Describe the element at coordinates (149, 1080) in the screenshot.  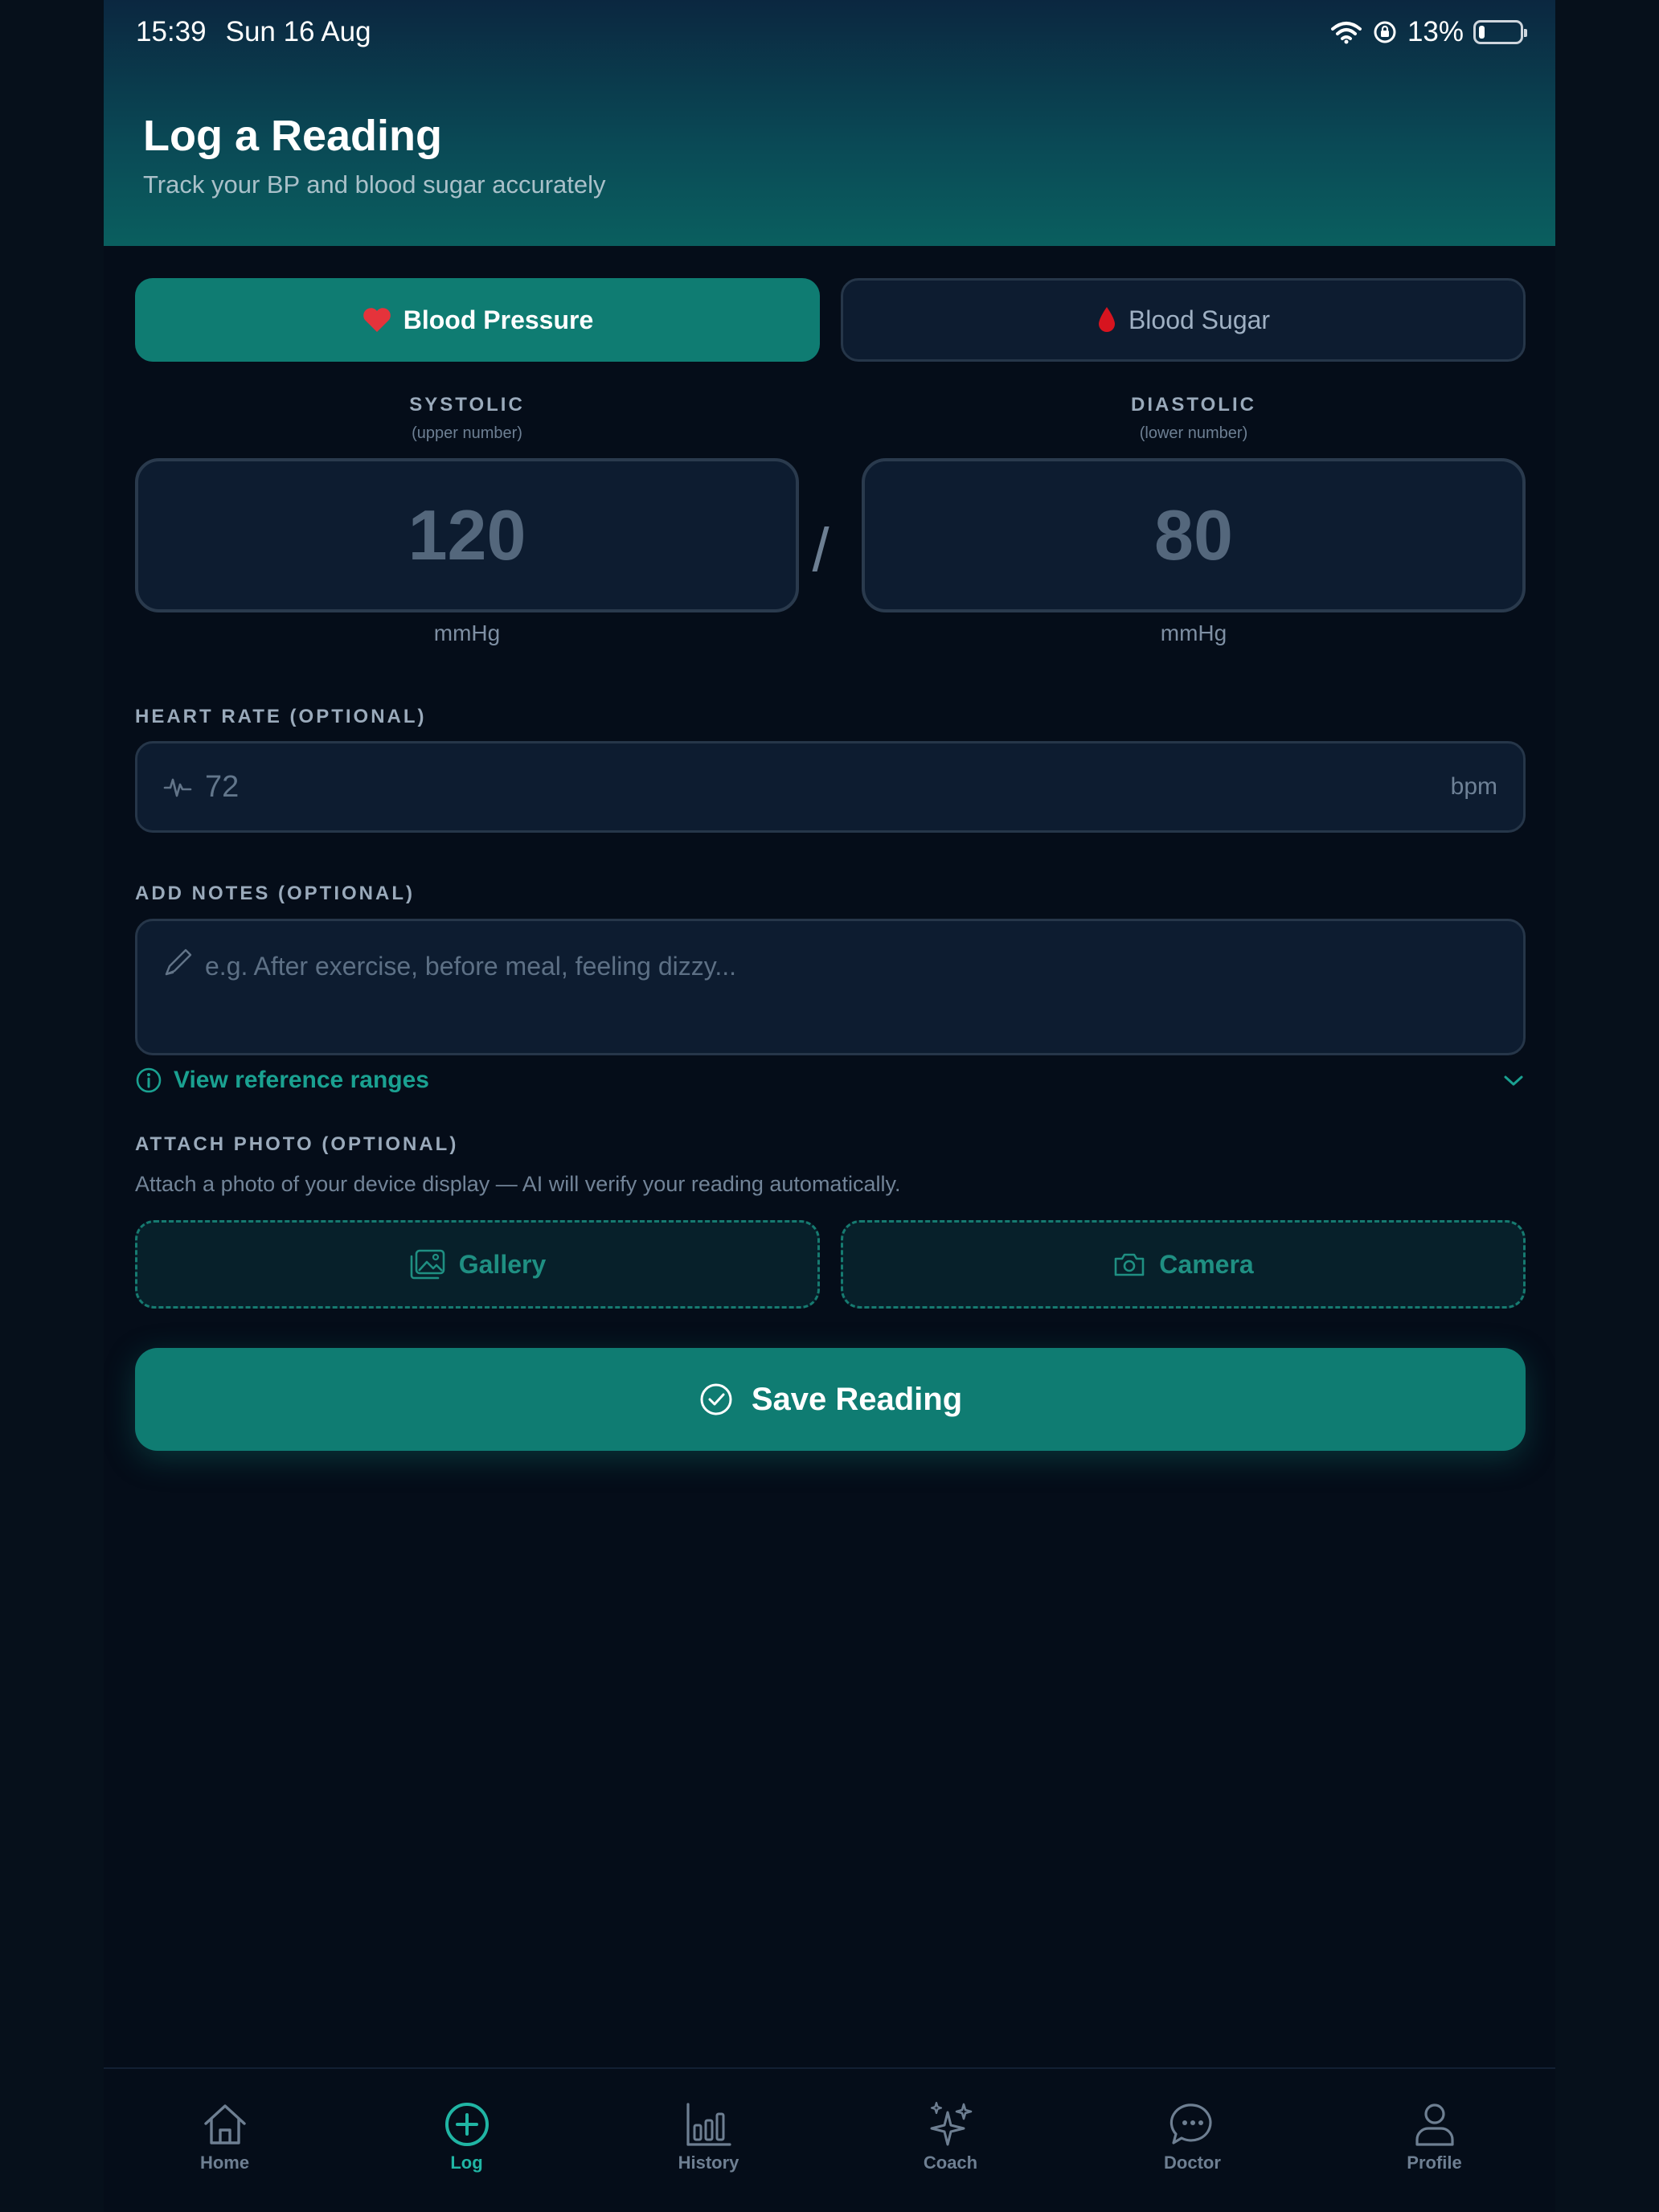
I see `info-icon` at that location.